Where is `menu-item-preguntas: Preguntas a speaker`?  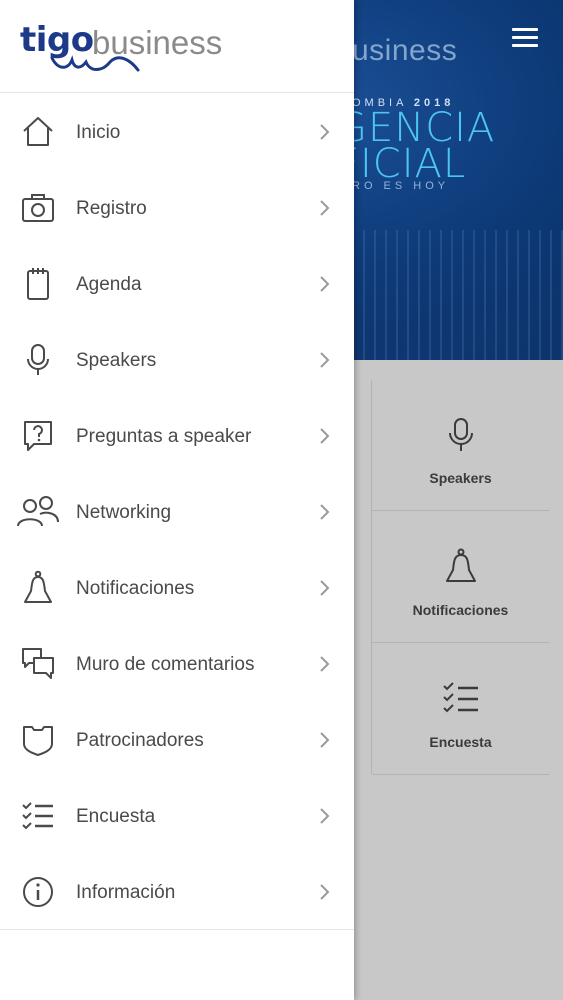 menu-item-preguntas: Preguntas a speaker is located at coordinates (177, 436).